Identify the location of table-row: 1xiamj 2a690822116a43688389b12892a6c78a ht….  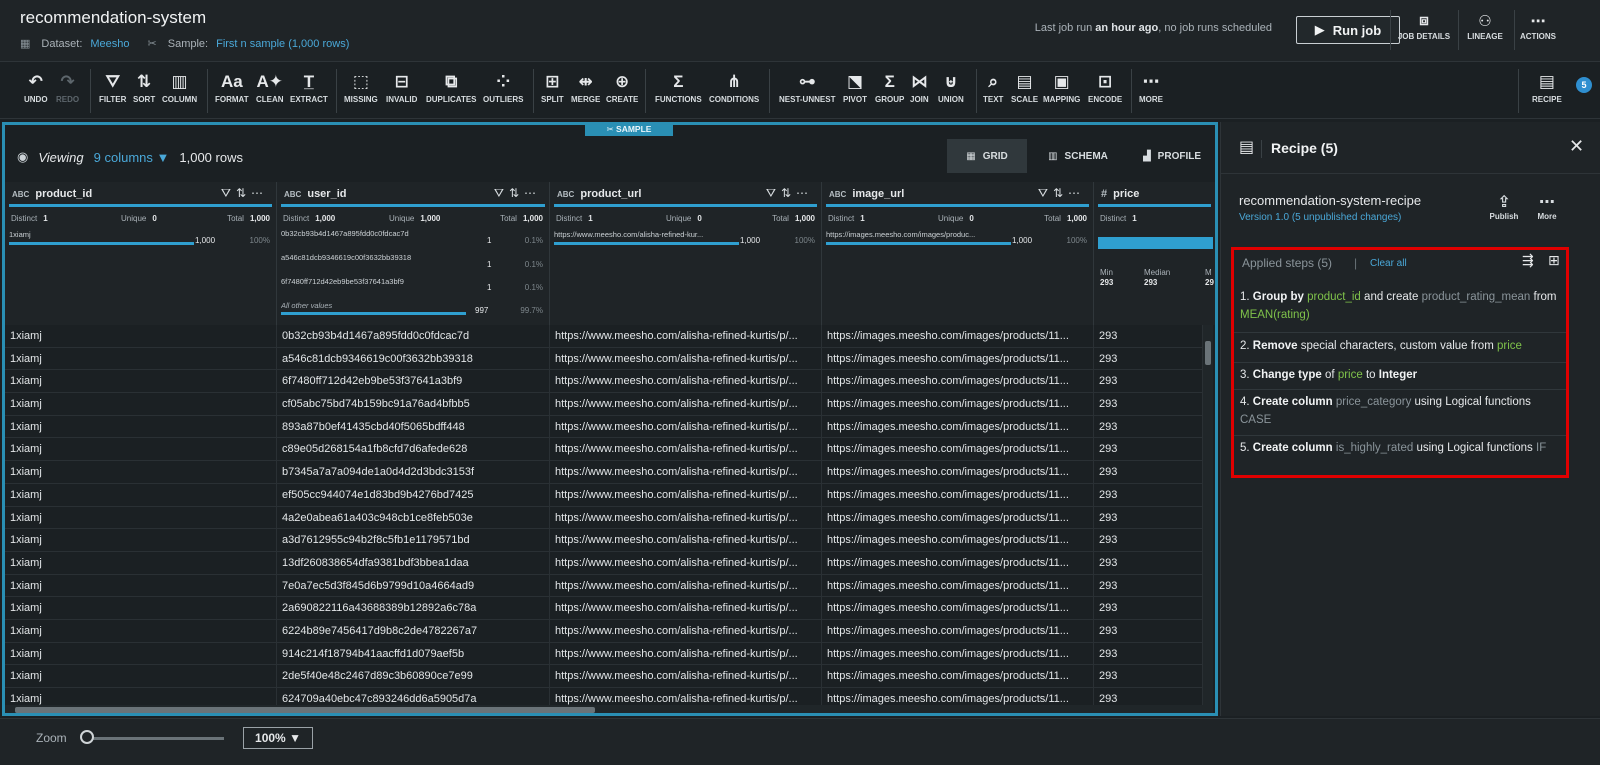
(604, 608).